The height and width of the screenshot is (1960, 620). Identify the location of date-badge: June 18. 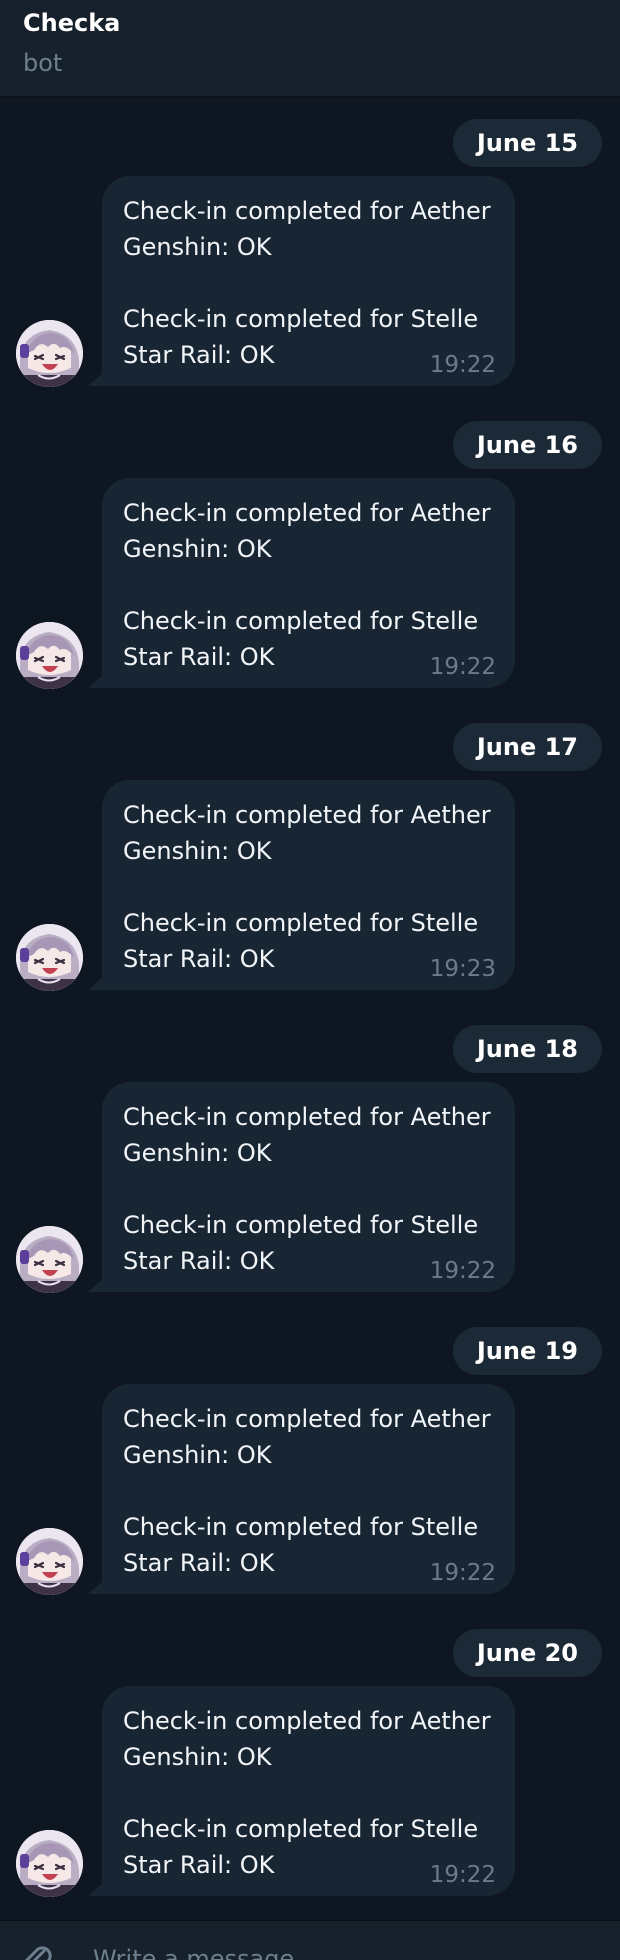
(527, 1049).